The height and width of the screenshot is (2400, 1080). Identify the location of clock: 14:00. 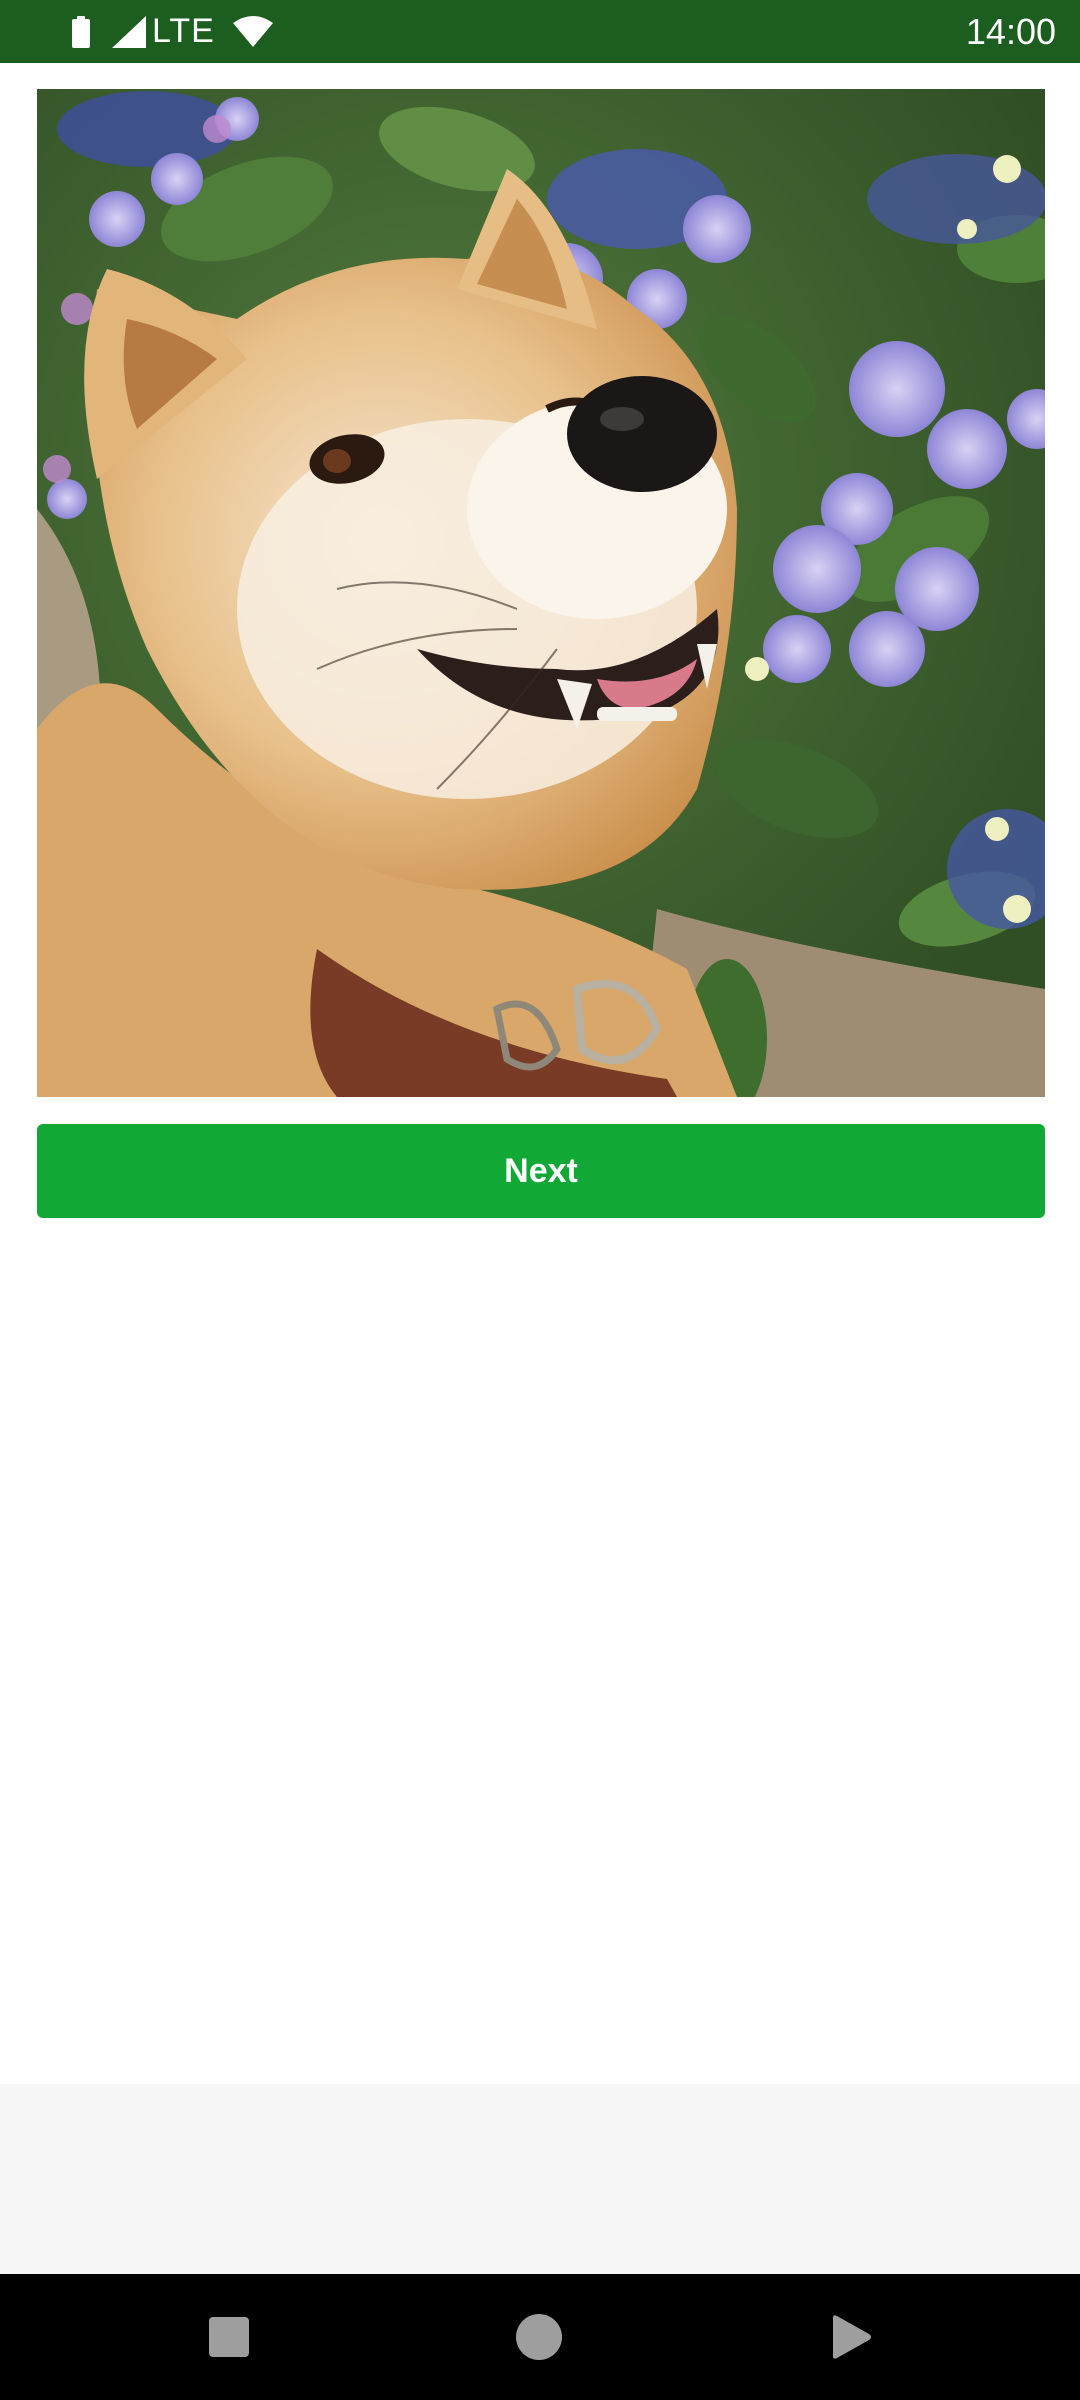
(1010, 31).